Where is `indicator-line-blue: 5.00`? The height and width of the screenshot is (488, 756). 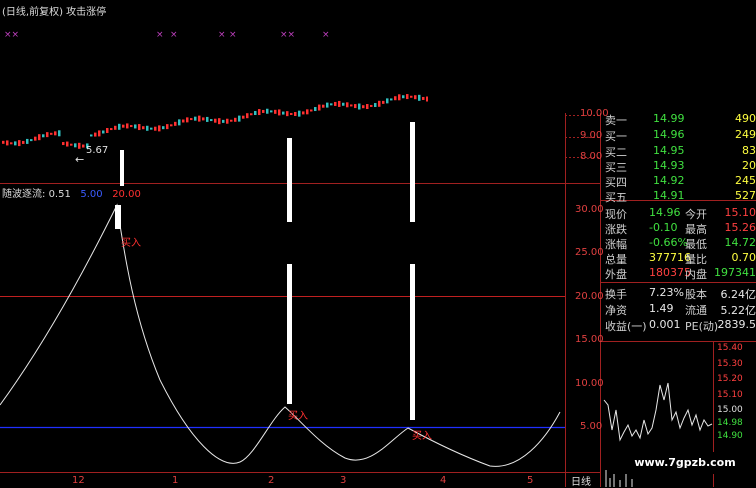 indicator-line-blue: 5.00 is located at coordinates (91, 194).